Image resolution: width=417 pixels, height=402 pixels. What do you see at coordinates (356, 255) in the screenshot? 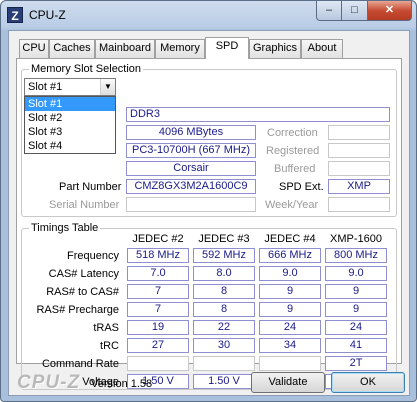
I see `timing-value: 800 MHz` at bounding box center [356, 255].